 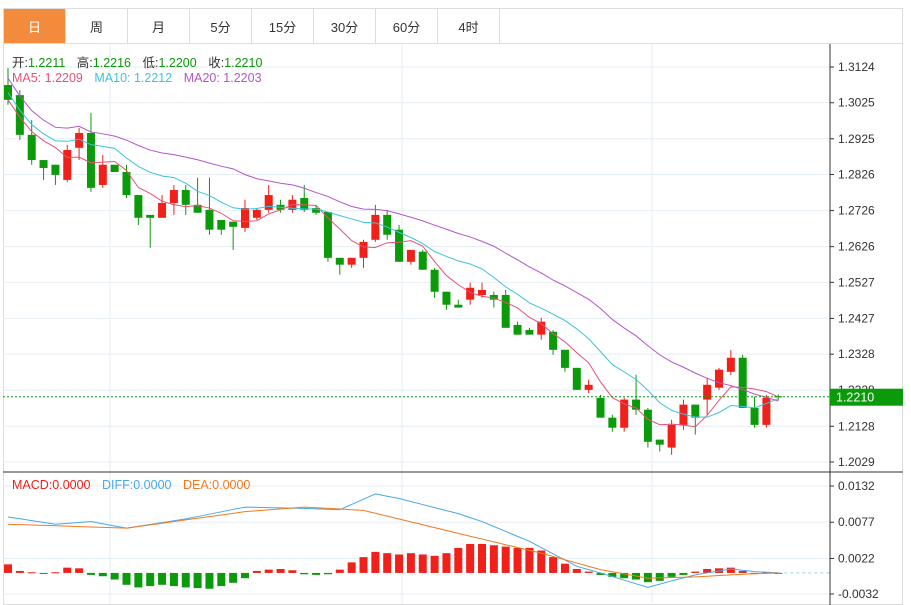 I want to click on macd-tick-label: 0.0132, so click(x=856, y=486).